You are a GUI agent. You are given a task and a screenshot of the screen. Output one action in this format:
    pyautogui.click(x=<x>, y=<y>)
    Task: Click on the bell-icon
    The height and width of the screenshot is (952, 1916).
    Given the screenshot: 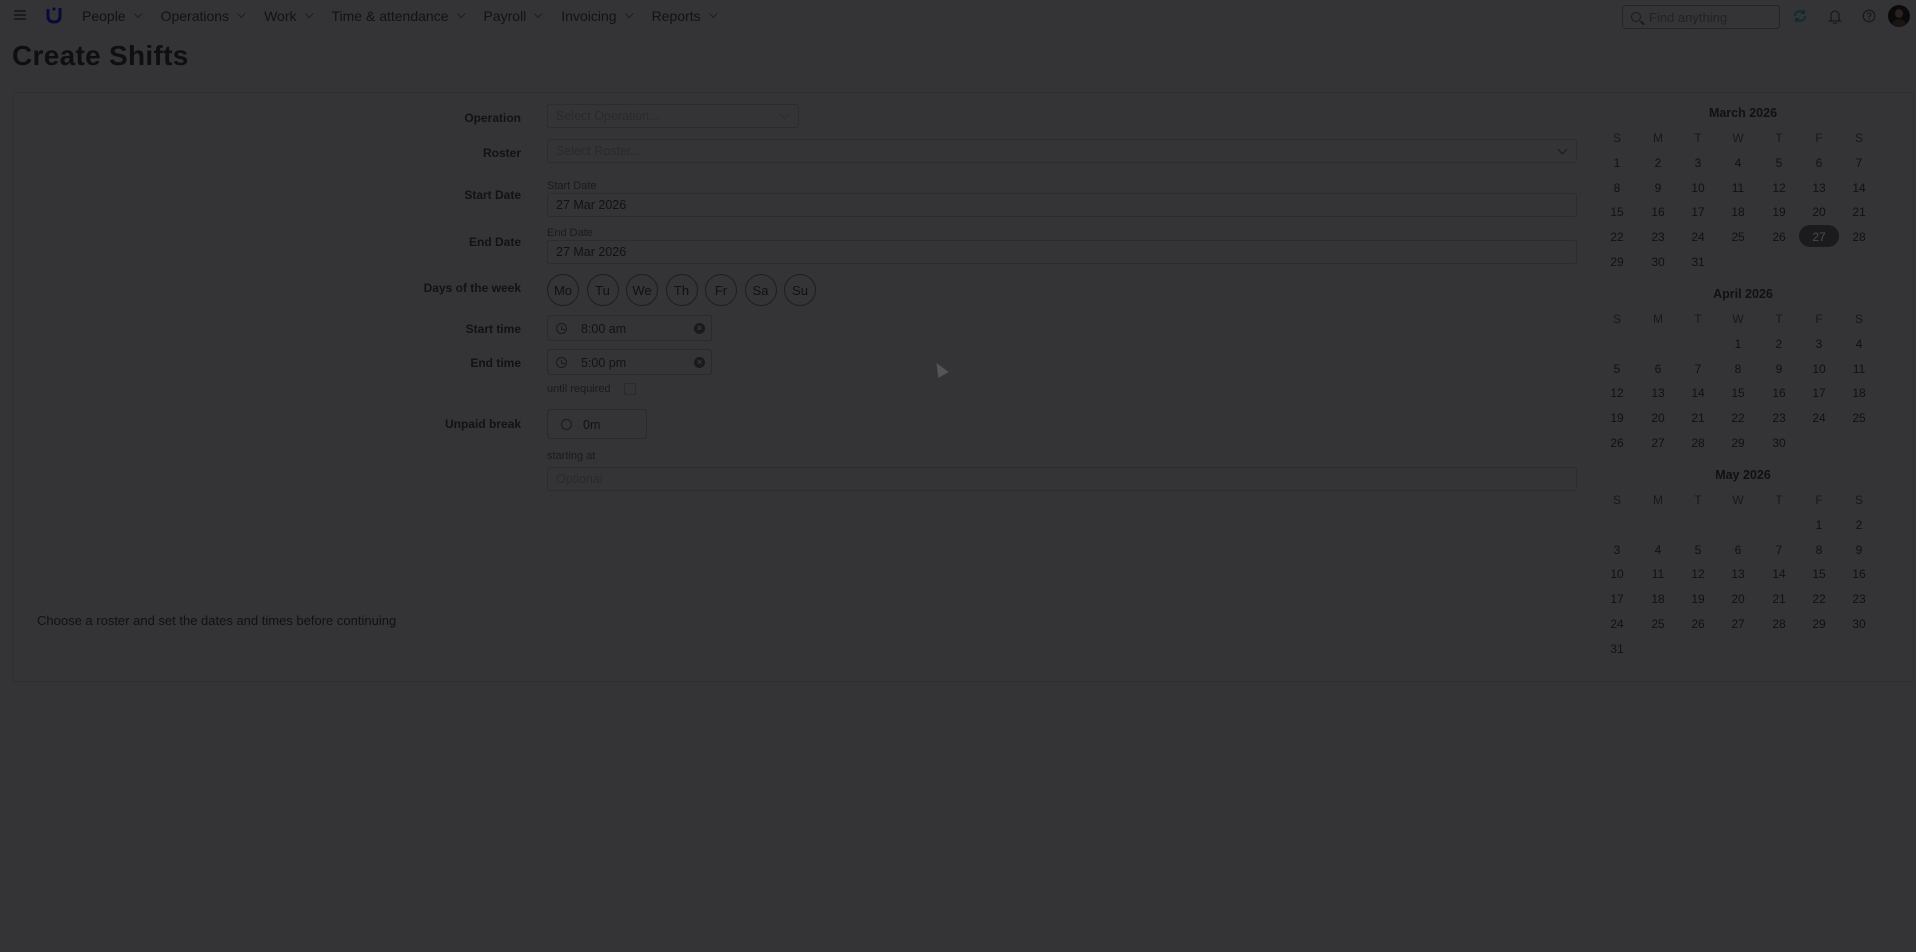 What is the action you would take?
    pyautogui.click(x=1835, y=16)
    